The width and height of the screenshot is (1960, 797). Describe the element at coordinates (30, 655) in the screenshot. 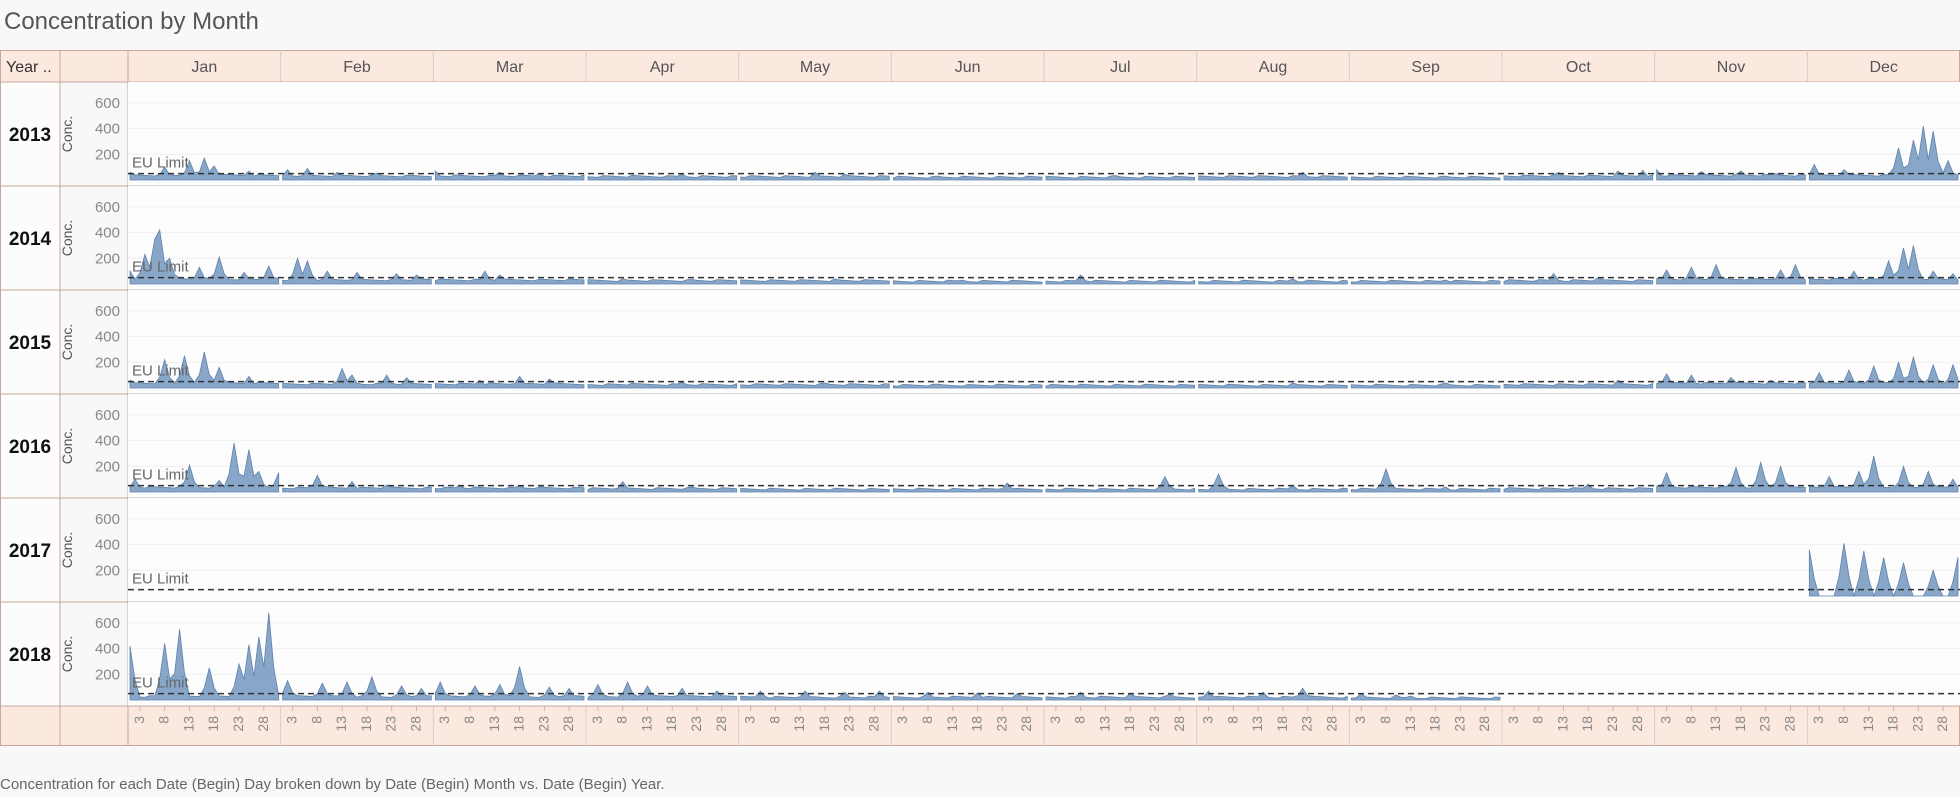

I see `year-label-2018: 2018` at that location.